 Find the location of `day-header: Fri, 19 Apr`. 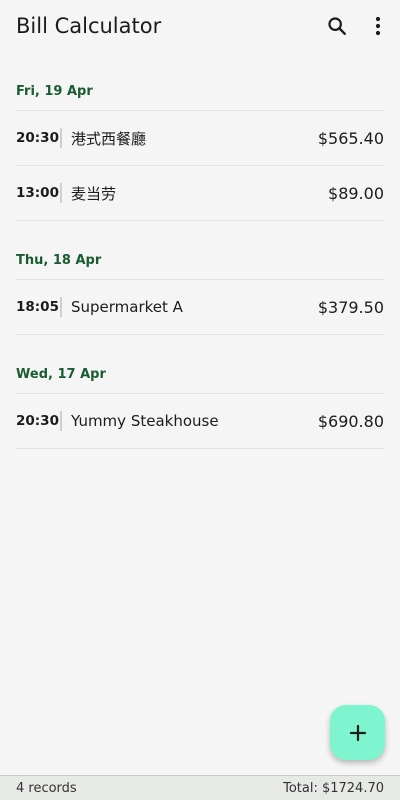

day-header: Fri, 19 Apr is located at coordinates (200, 91).